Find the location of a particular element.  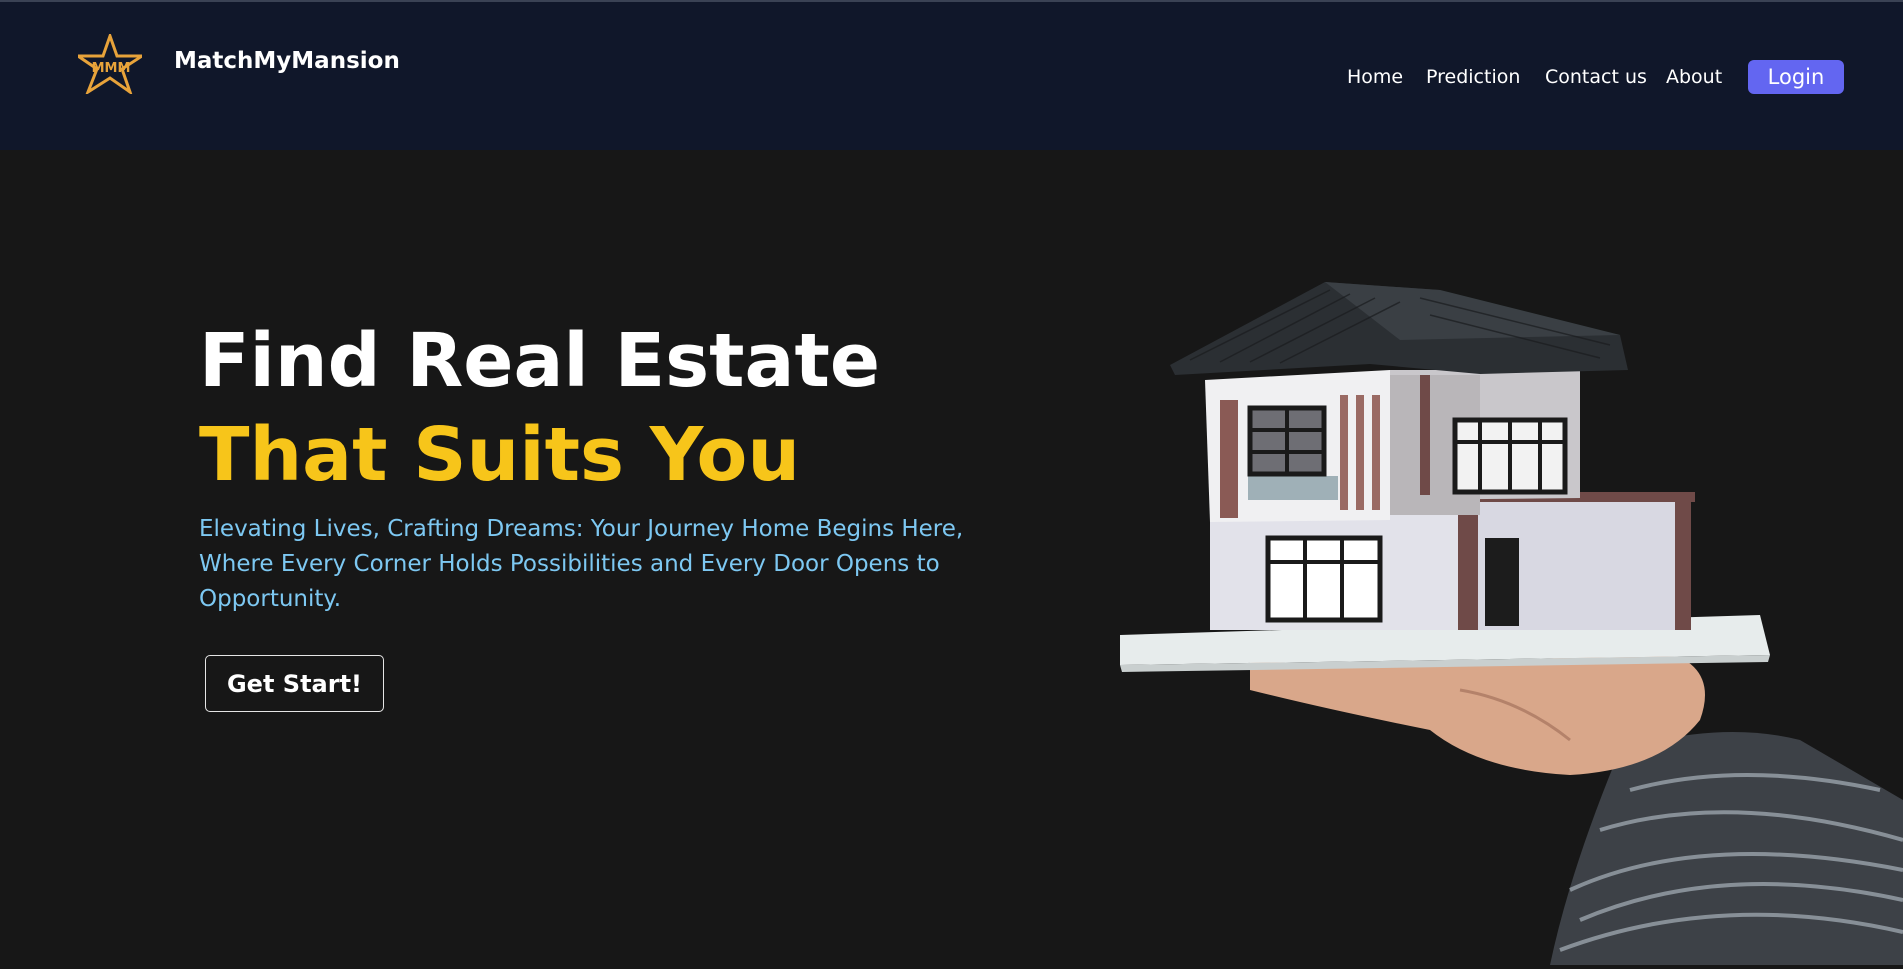

hero-title-line2: That Suits You is located at coordinates (500, 455).